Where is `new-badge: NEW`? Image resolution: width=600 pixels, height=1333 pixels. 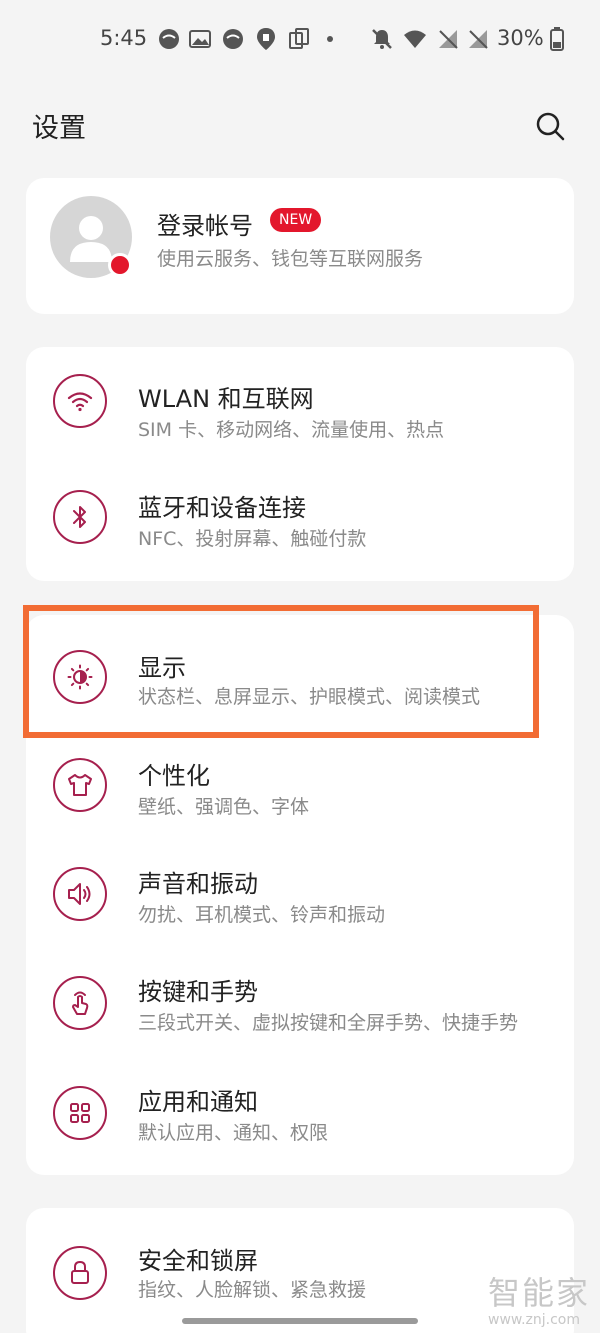 new-badge: NEW is located at coordinates (296, 220).